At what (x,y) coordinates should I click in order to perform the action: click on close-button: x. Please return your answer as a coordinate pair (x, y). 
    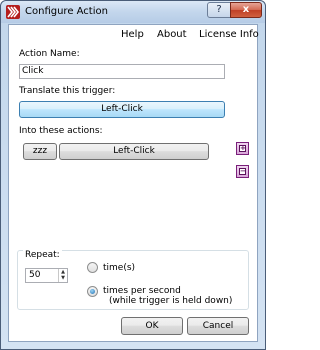
    Looking at the image, I should click on (246, 10).